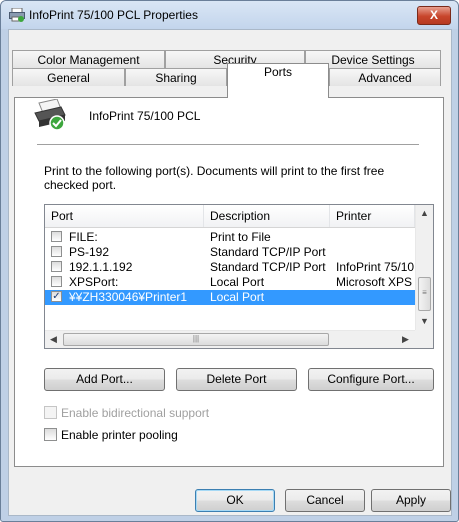 This screenshot has width=459, height=522. What do you see at coordinates (50, 412) in the screenshot?
I see `bidirectional-checkbox` at bounding box center [50, 412].